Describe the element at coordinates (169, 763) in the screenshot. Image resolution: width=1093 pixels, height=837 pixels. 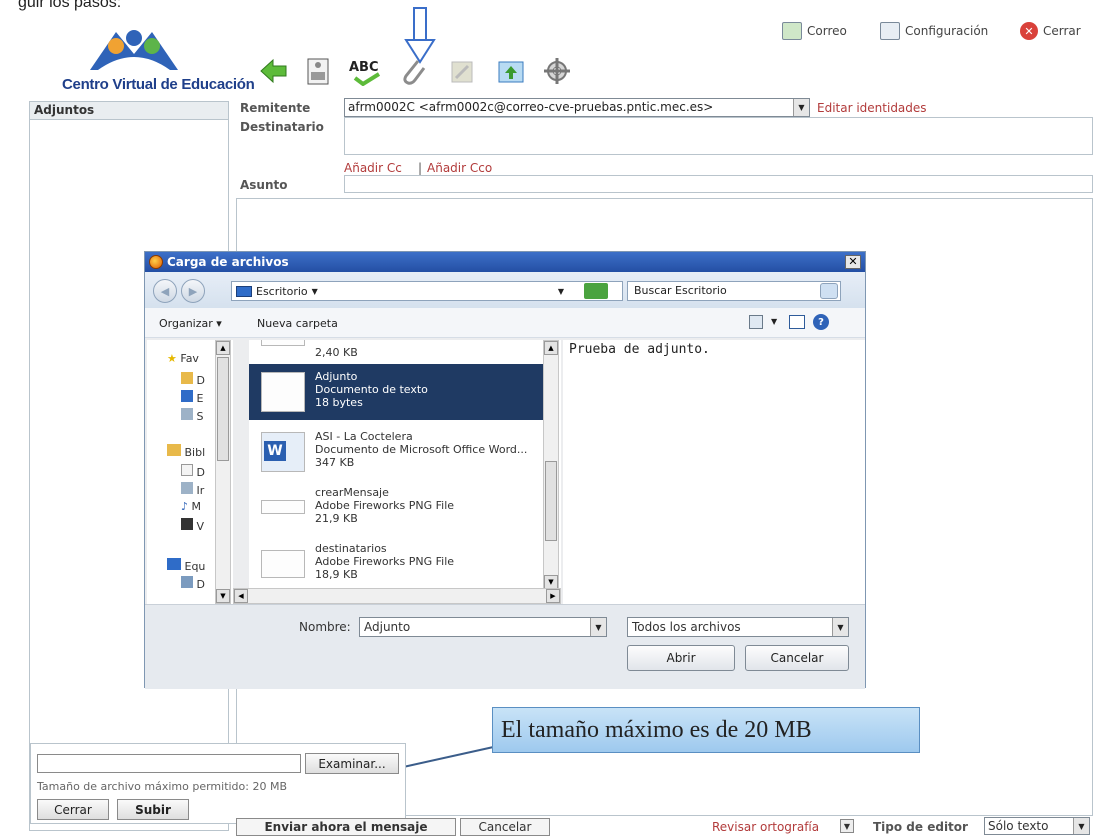
I see `file-path-input` at that location.